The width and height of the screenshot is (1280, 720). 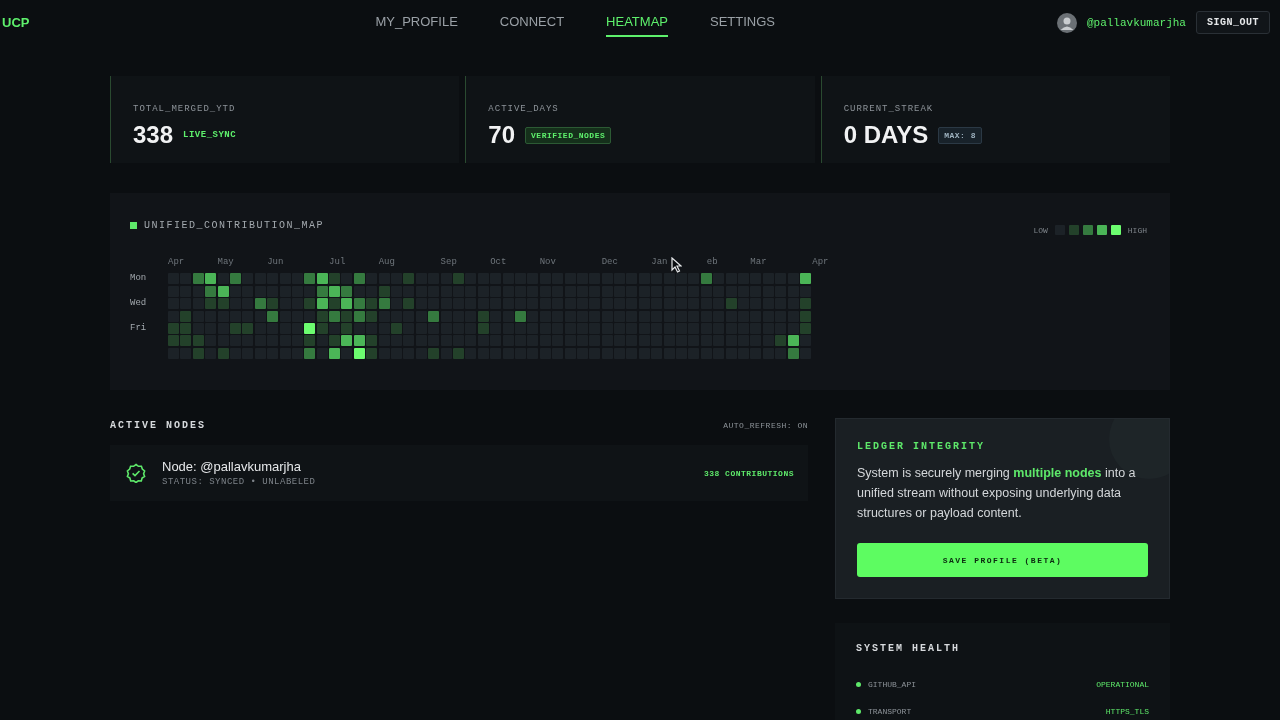 What do you see at coordinates (276, 263) in the screenshot?
I see `month-label: Jun` at bounding box center [276, 263].